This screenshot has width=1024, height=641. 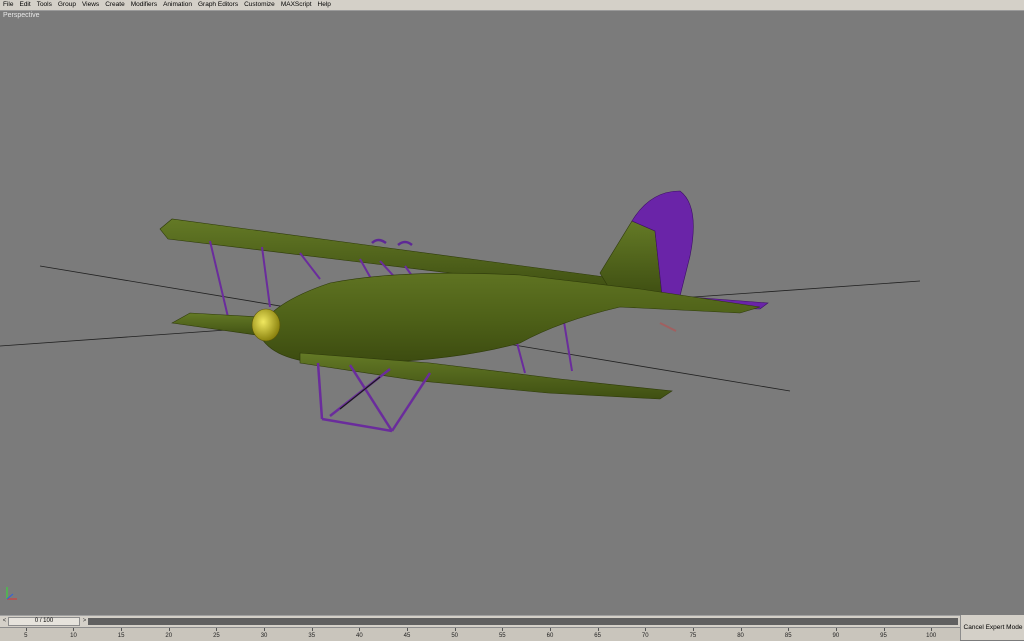 I want to click on fuselage, so click(x=509, y=318).